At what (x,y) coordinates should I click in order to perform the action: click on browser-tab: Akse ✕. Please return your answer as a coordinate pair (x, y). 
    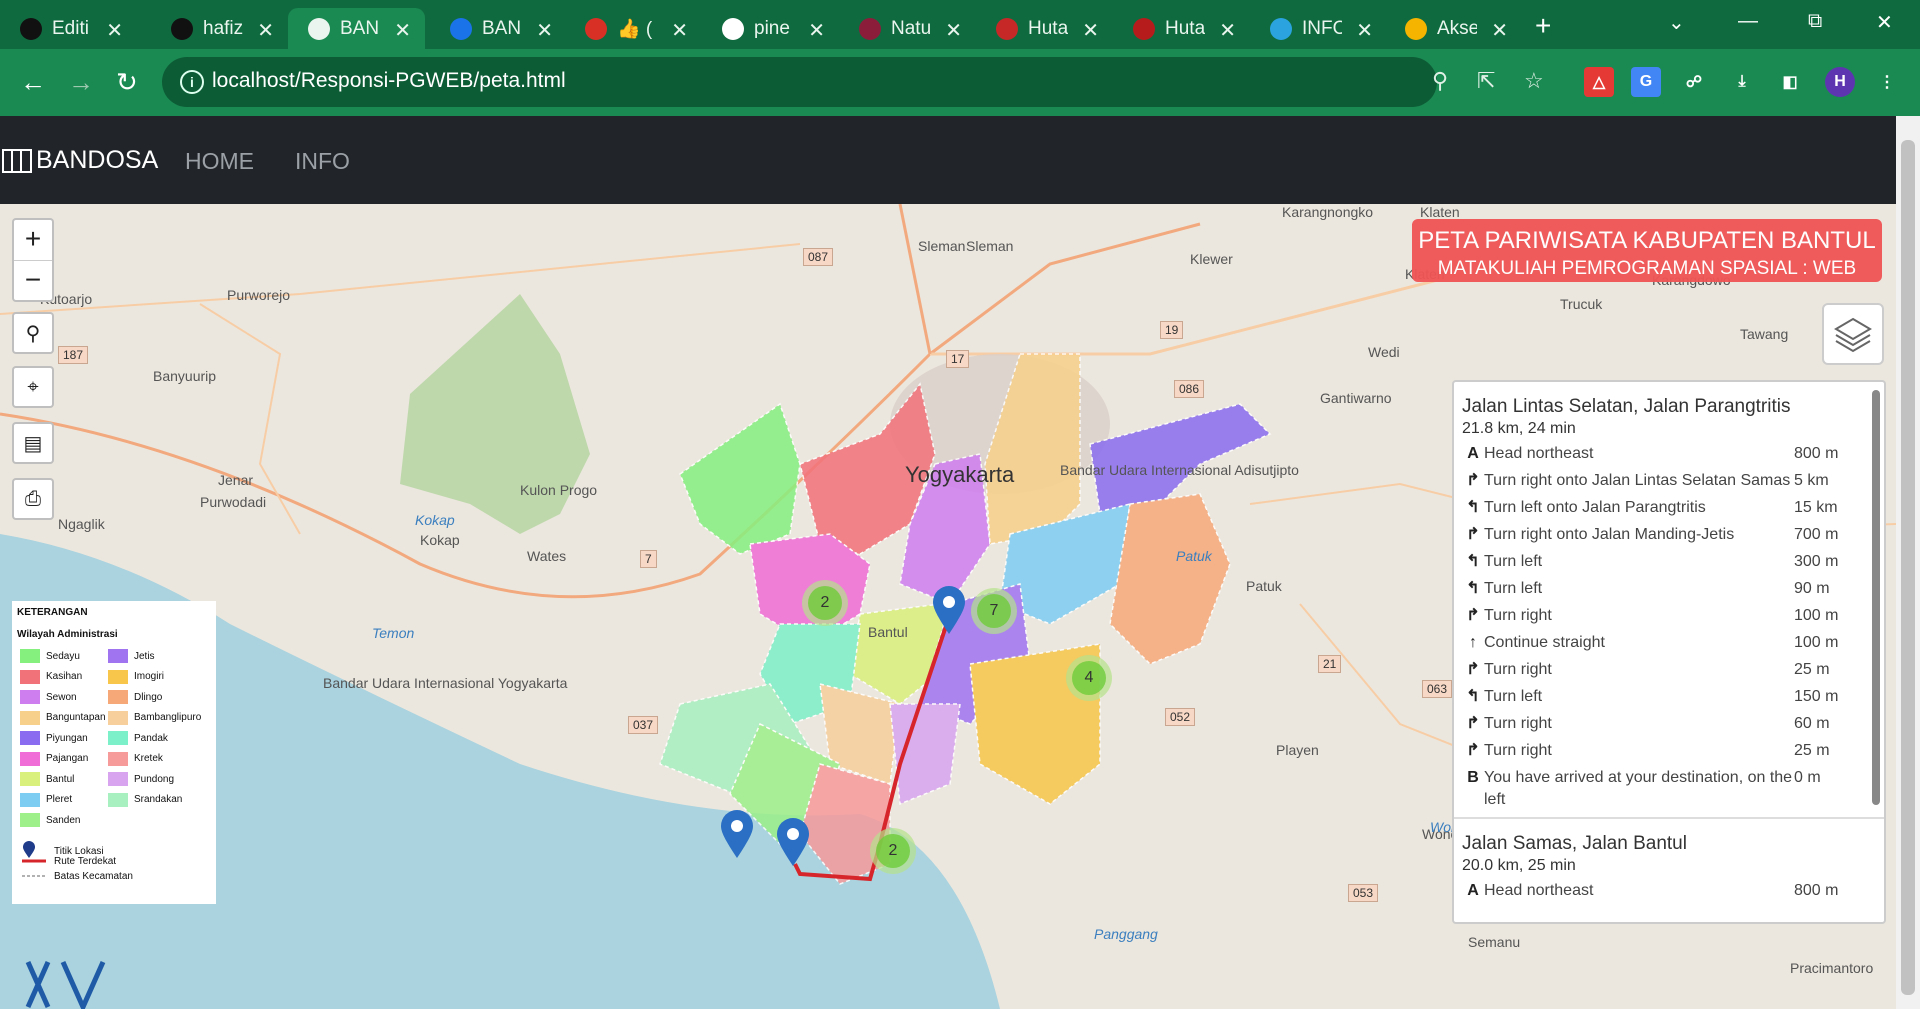
    Looking at the image, I should click on (1453, 28).